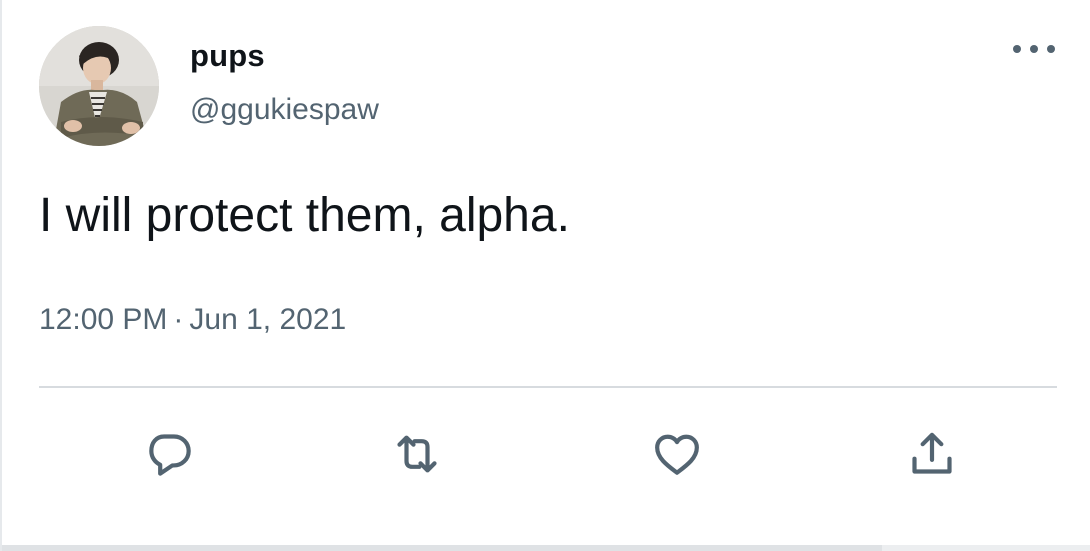  I want to click on share-button, so click(932, 454).